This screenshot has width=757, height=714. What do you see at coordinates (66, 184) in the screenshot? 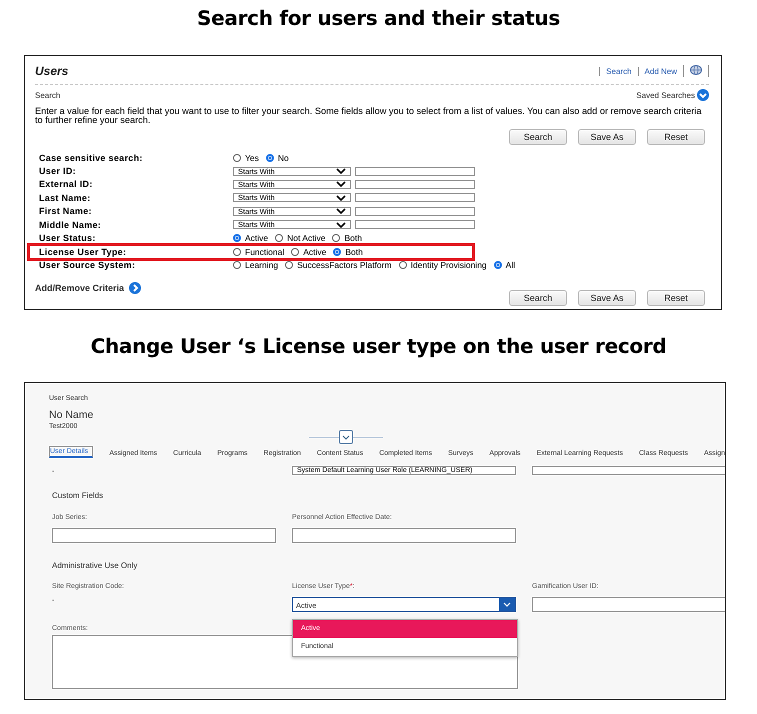
I see `criteria-label: External ID:` at bounding box center [66, 184].